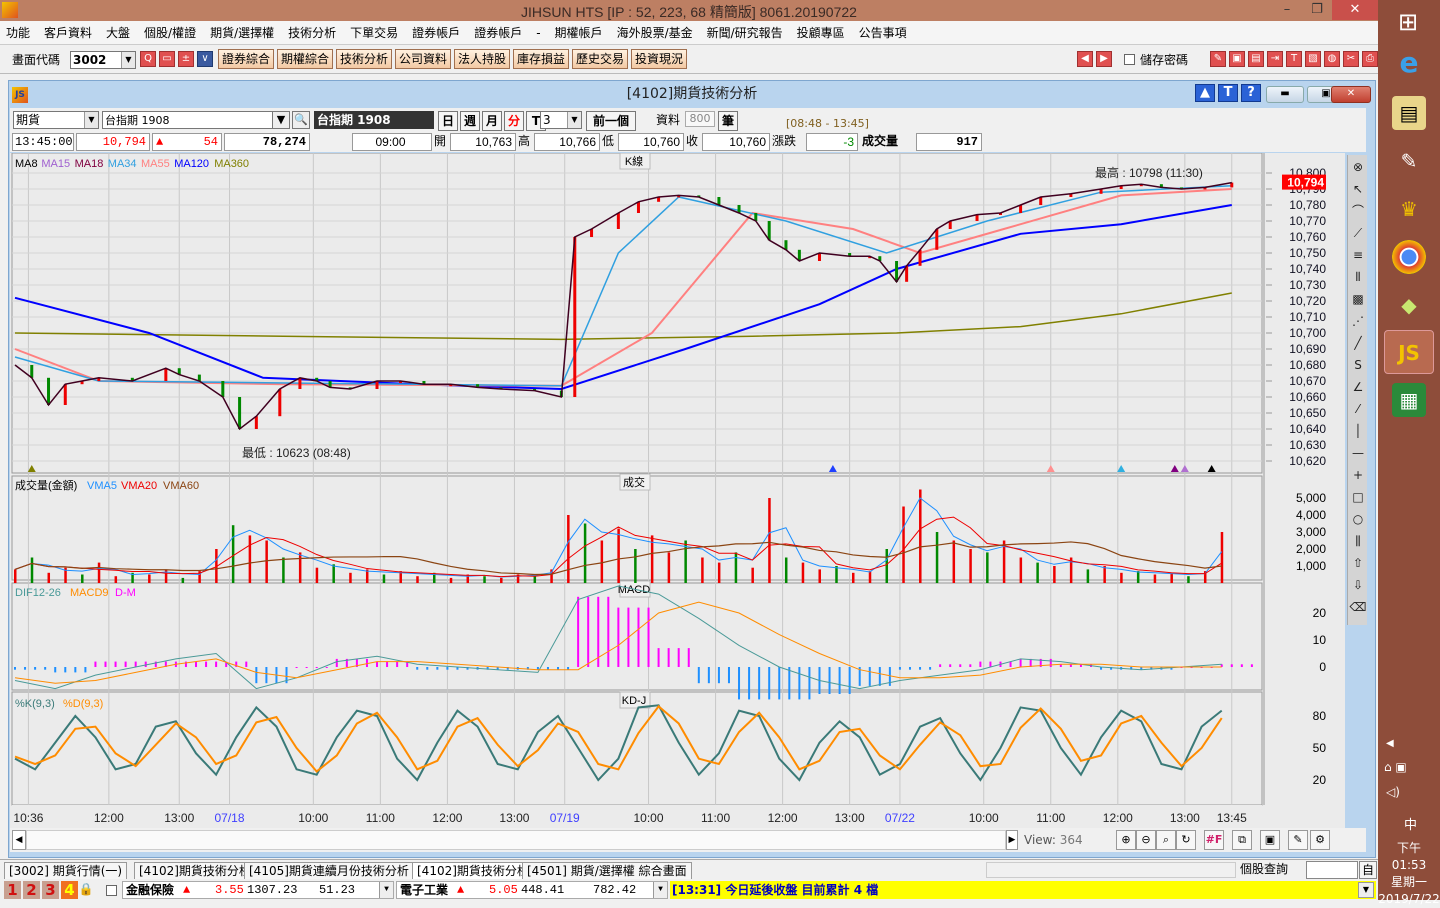 The image size is (1440, 908). Describe the element at coordinates (1358, 585) in the screenshot. I see `down-arrow-tool-icon: ⇩` at that location.